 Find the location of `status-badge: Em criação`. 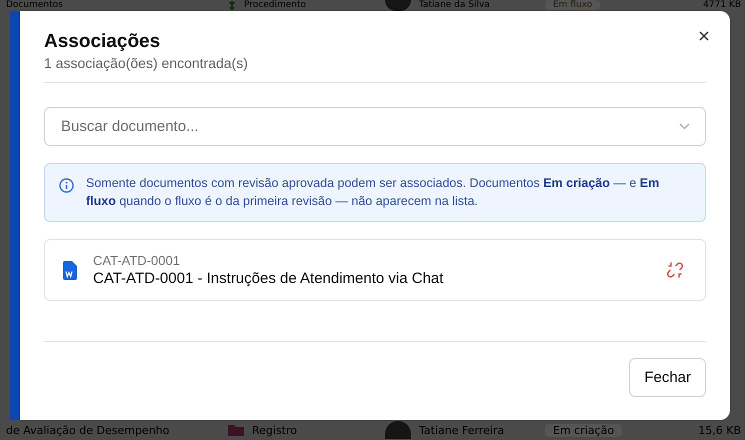

status-badge: Em criação is located at coordinates (583, 430).